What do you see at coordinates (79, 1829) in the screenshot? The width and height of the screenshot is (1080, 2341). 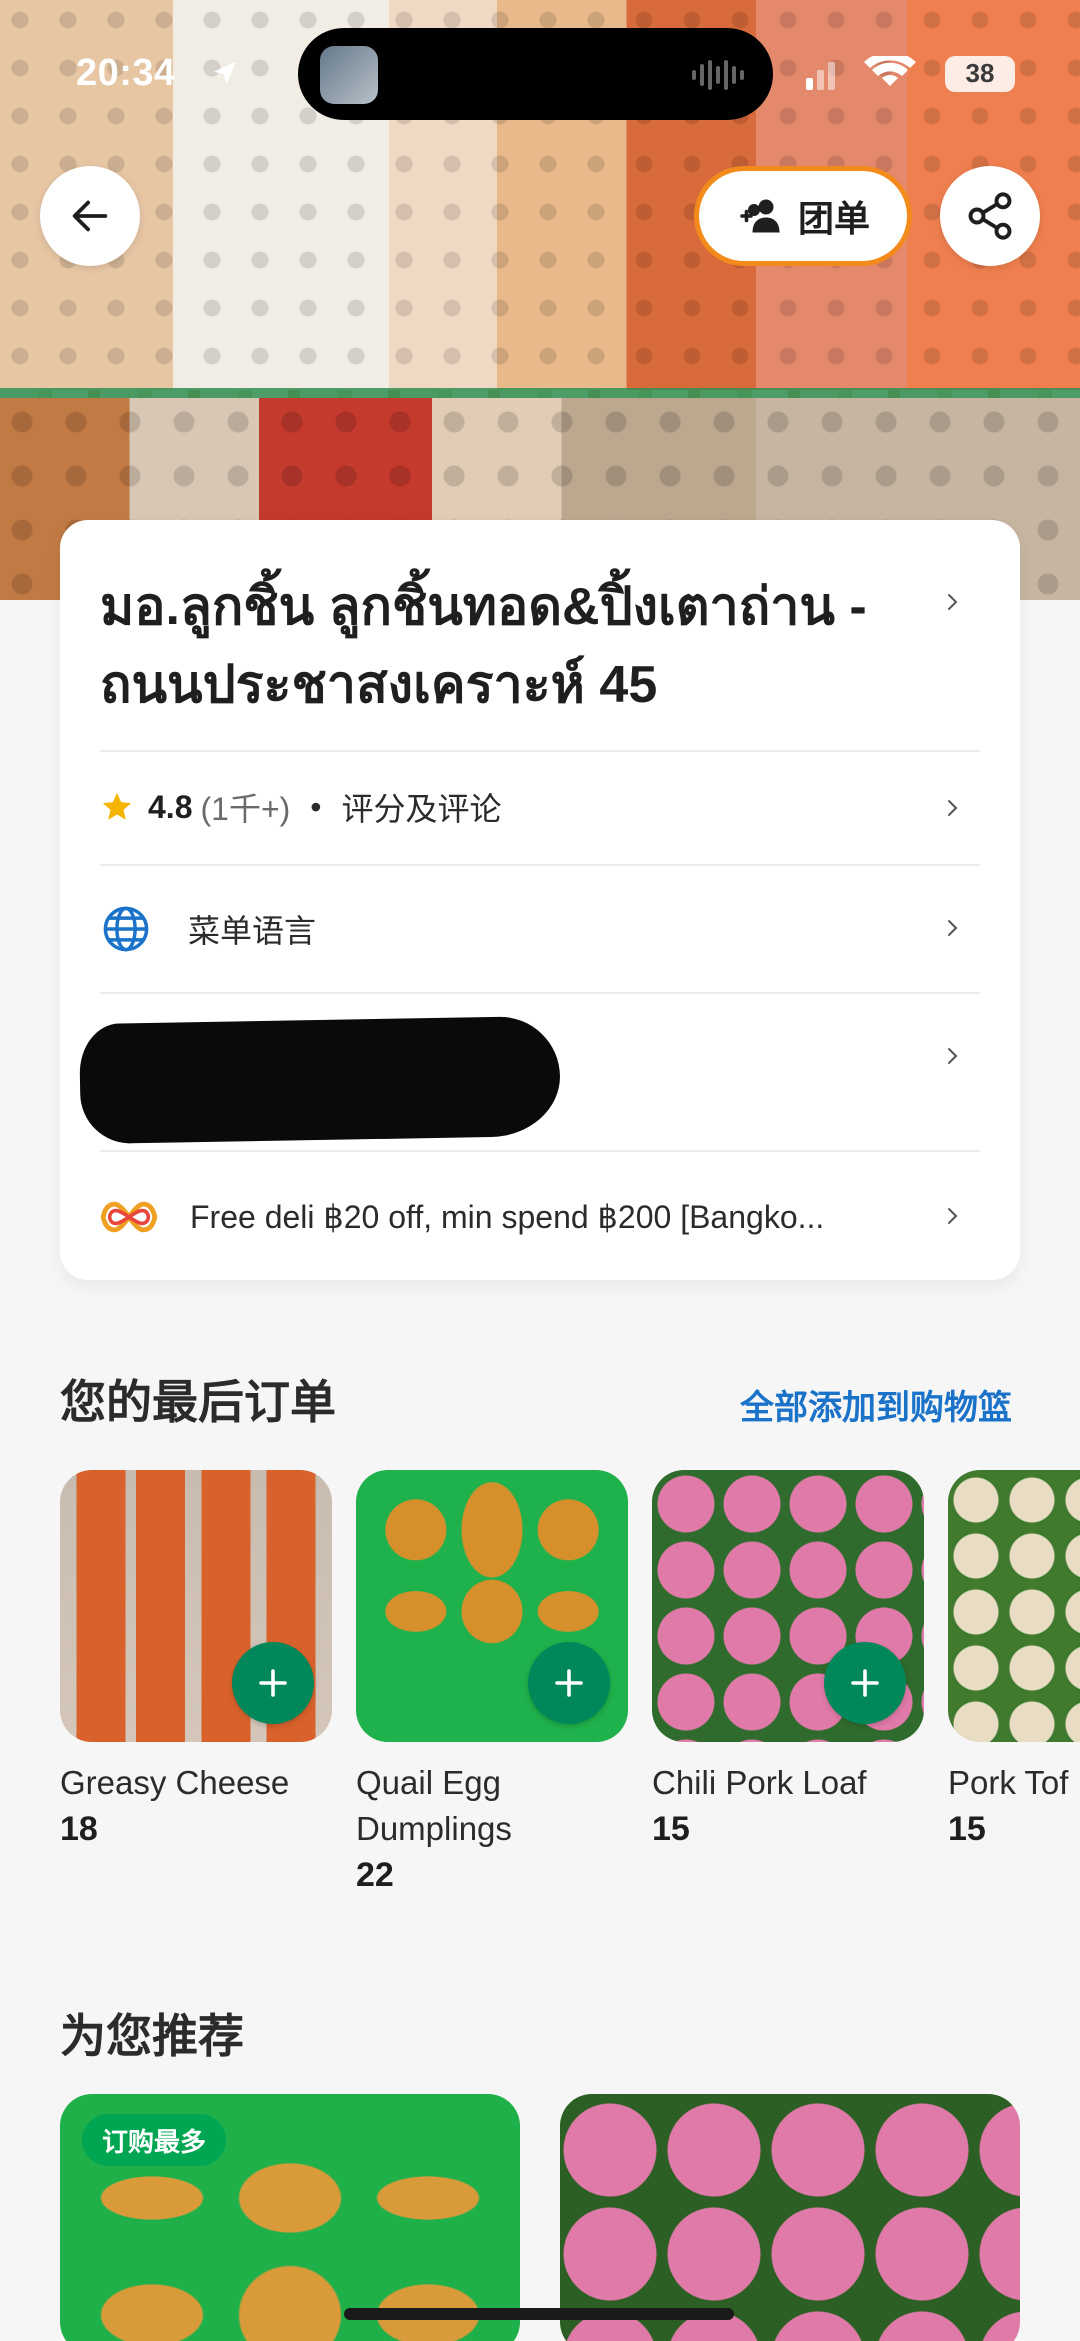 I see `item-price: 18` at bounding box center [79, 1829].